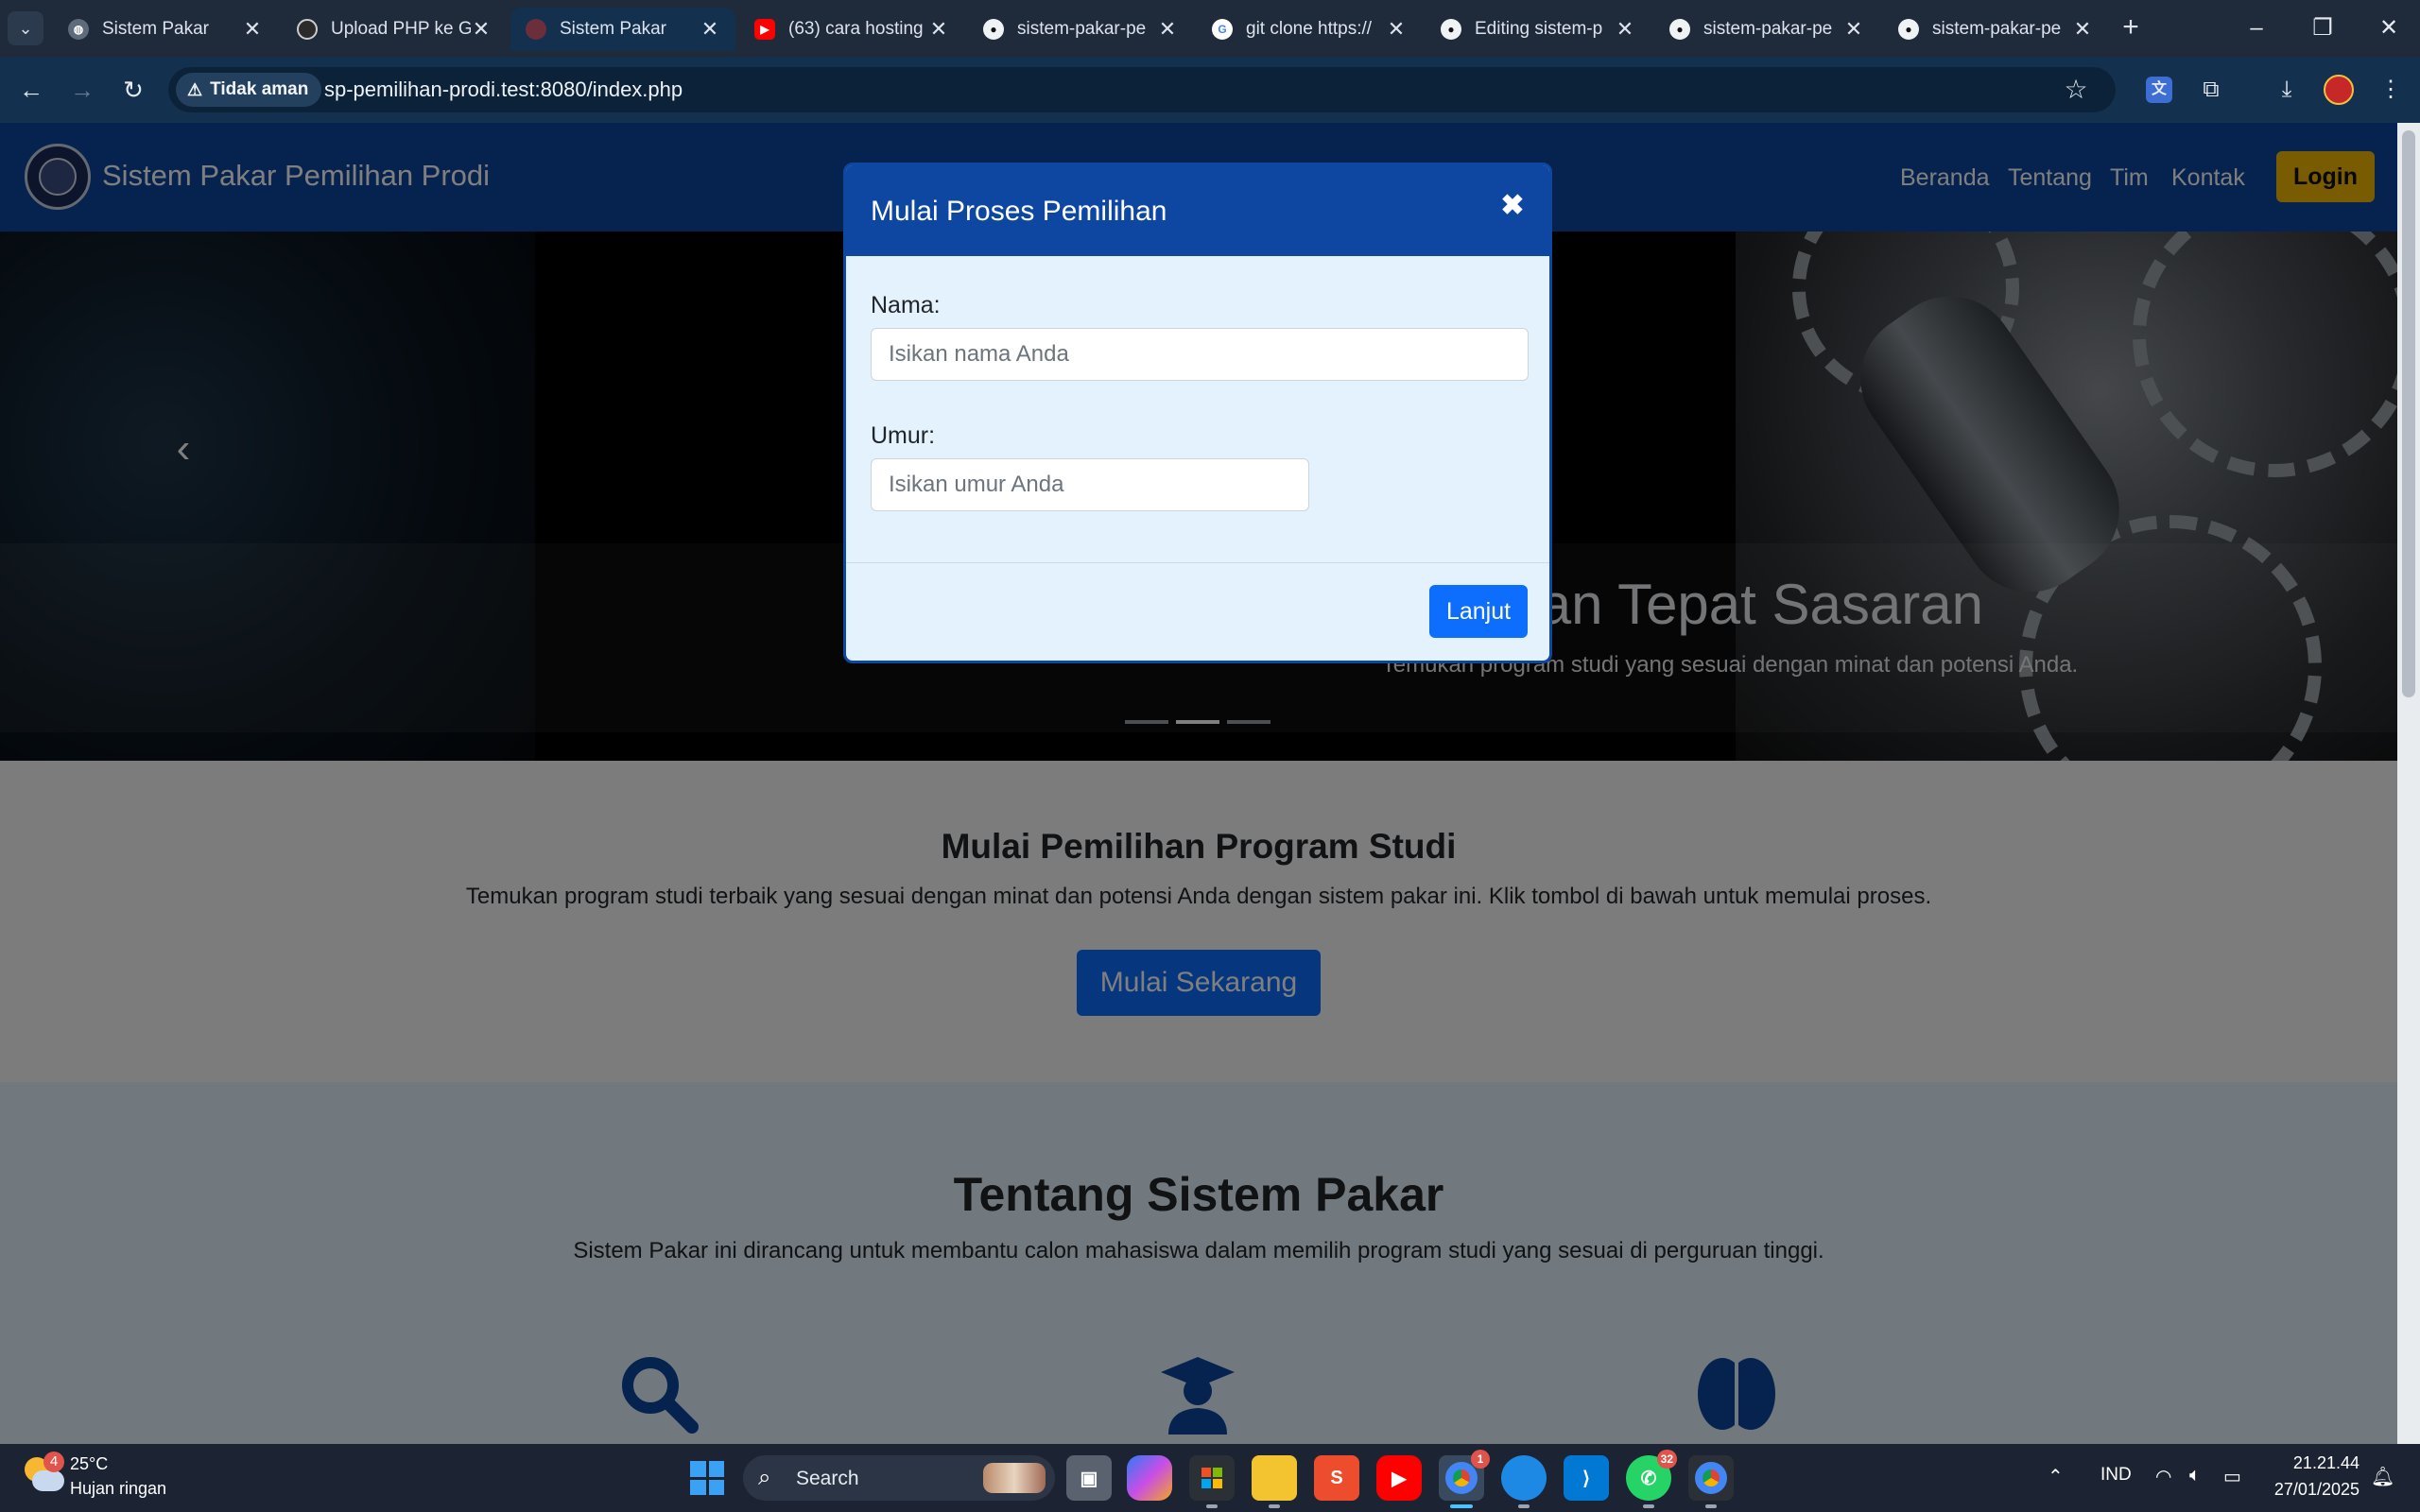 The height and width of the screenshot is (1512, 2420). What do you see at coordinates (53, 1462) in the screenshot?
I see `weather-badge: 4` at bounding box center [53, 1462].